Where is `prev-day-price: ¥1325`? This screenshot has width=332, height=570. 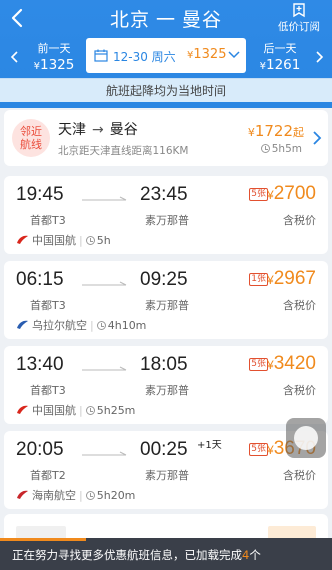 prev-day-price: ¥1325 is located at coordinates (54, 65).